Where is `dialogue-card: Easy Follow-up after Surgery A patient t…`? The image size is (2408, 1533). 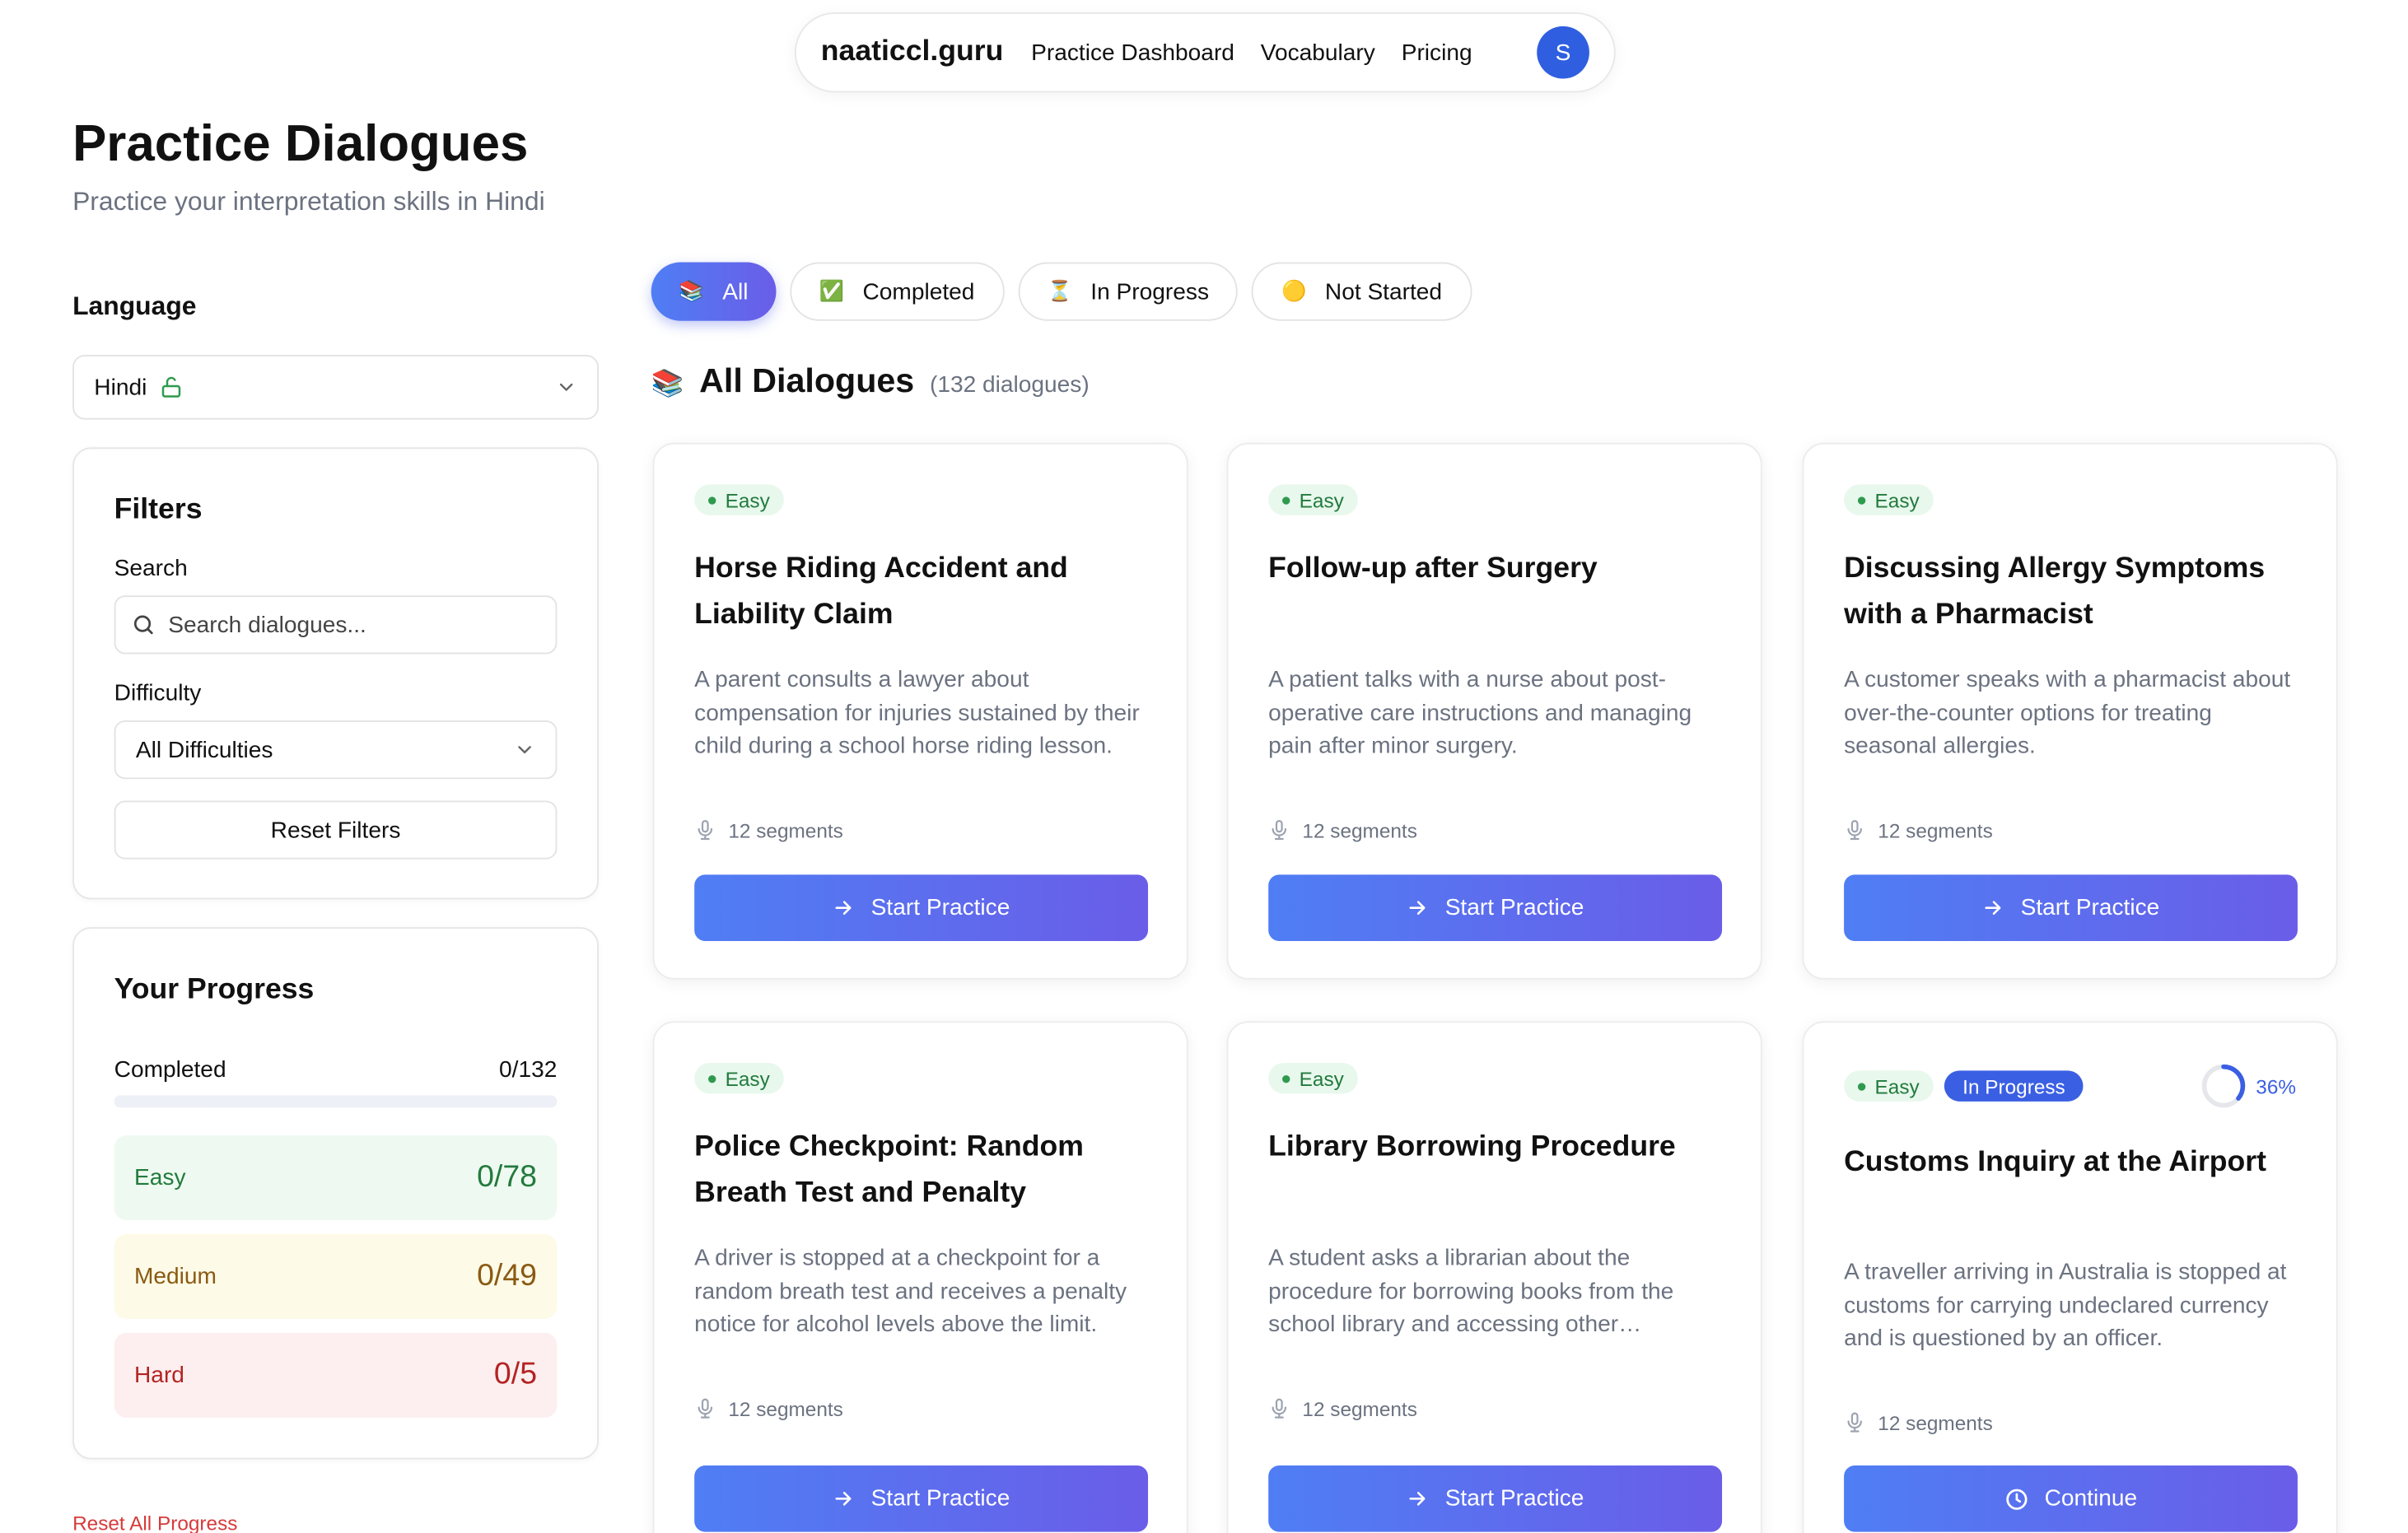
dialogue-card: Easy Follow-up after Surgery A patient t… is located at coordinates (1494, 711).